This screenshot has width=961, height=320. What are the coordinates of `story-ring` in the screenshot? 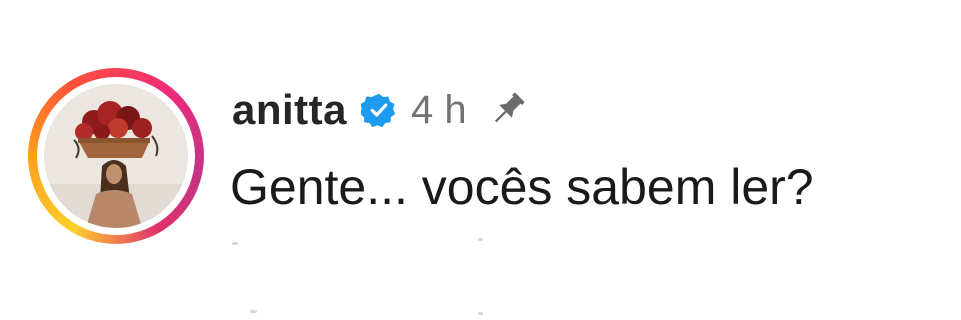 It's located at (116, 156).